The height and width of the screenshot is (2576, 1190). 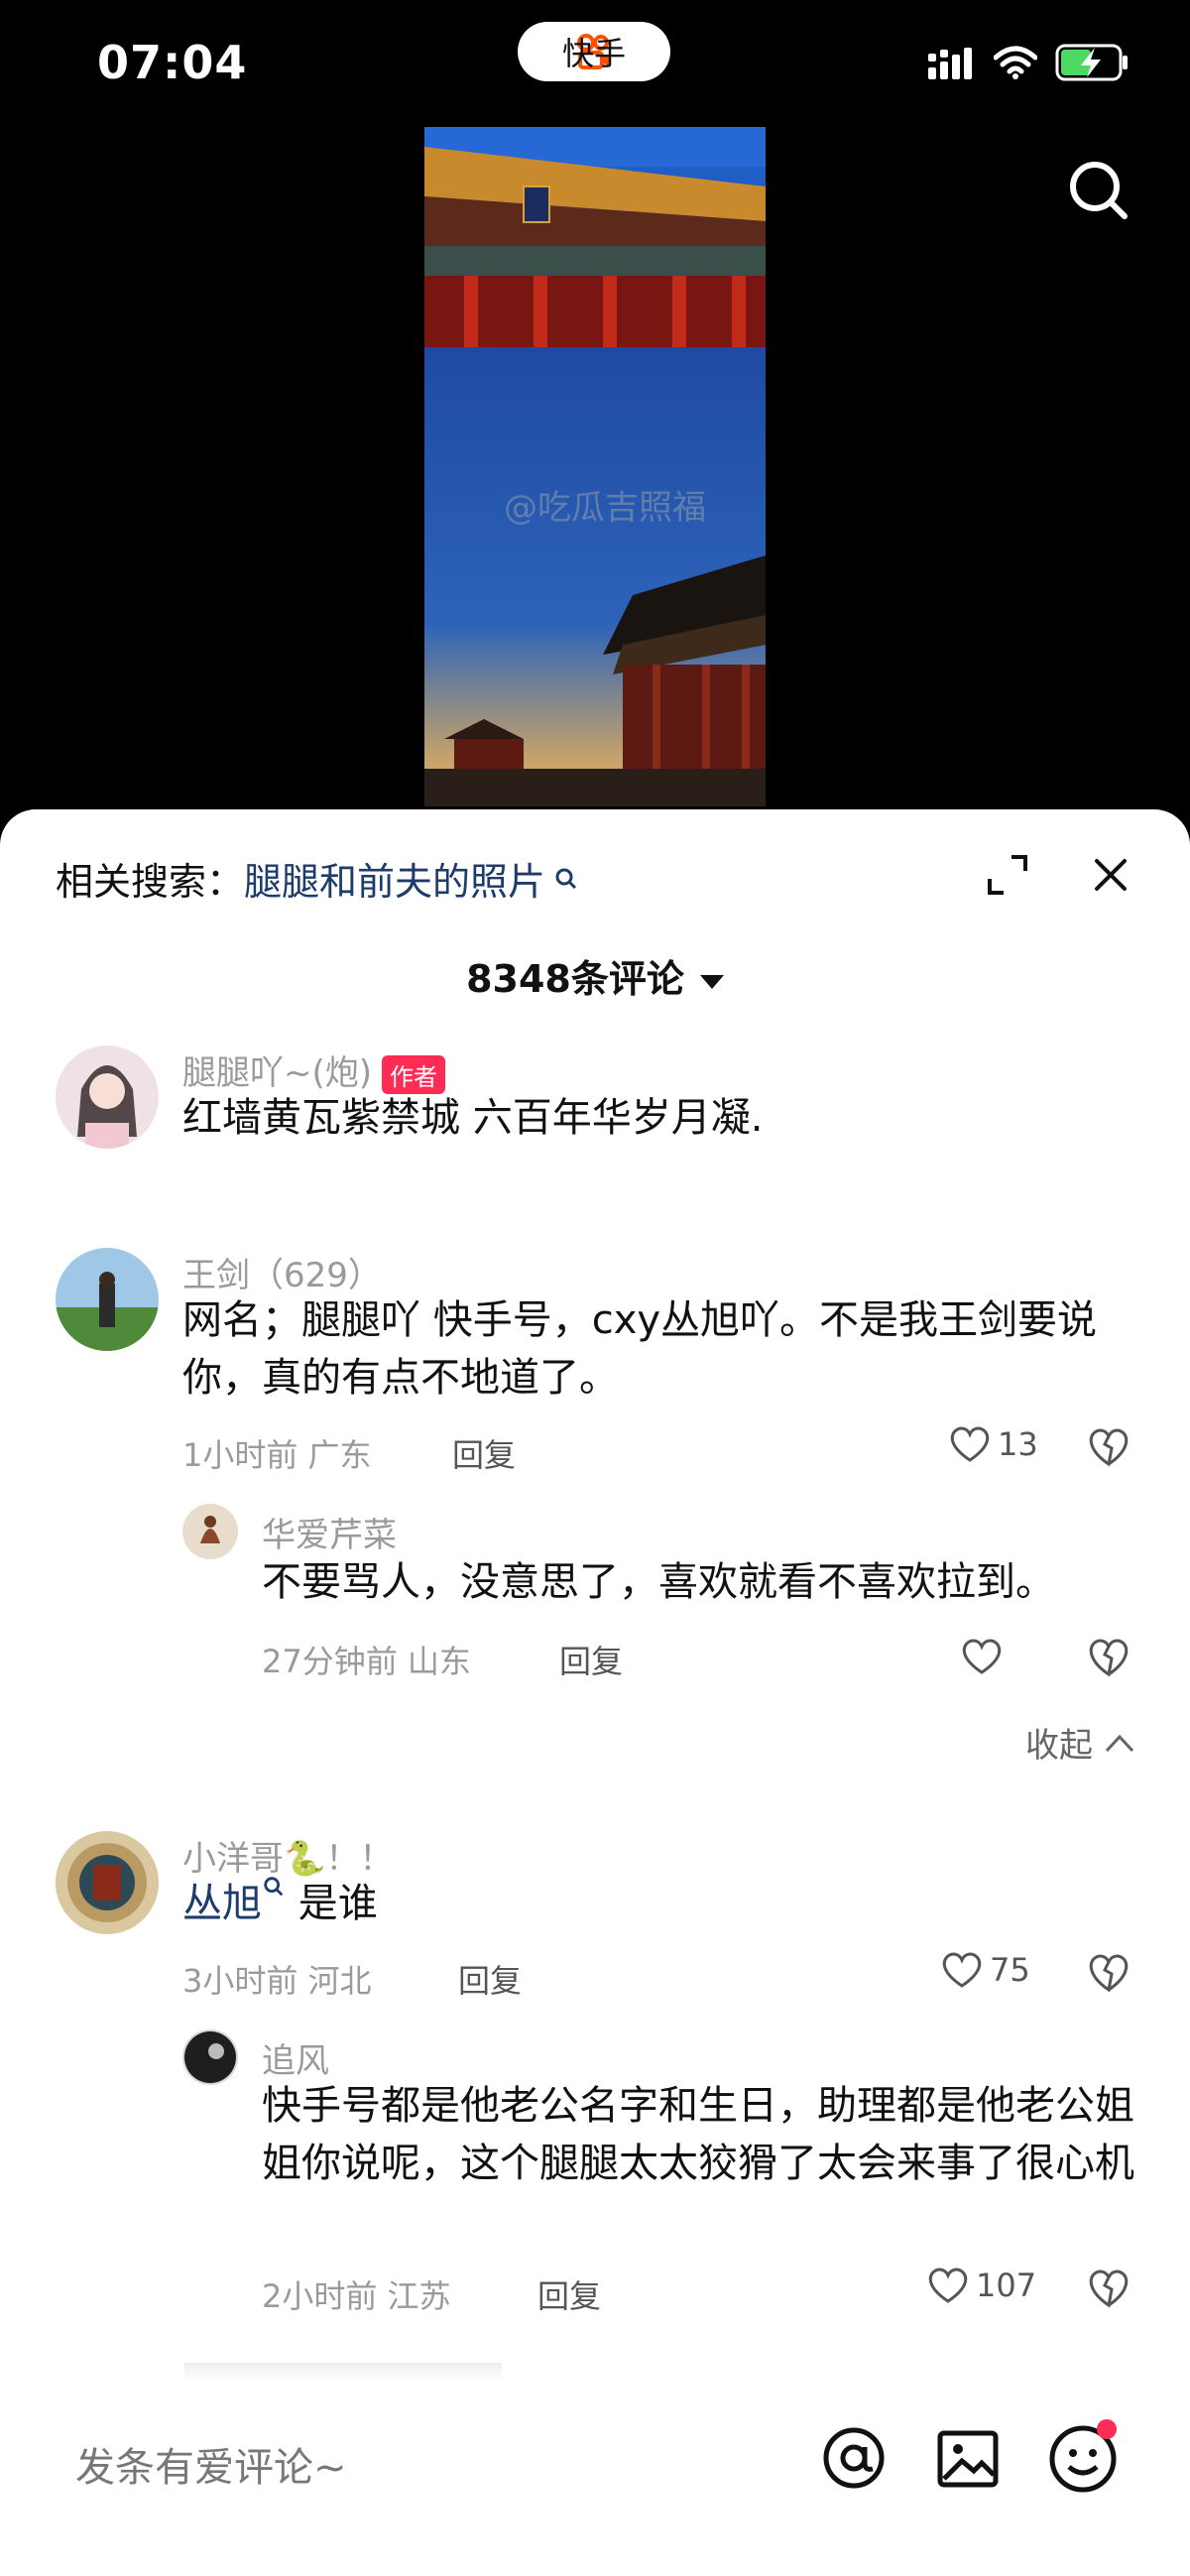 I want to click on chevron-up-icon, so click(x=1119, y=1743).